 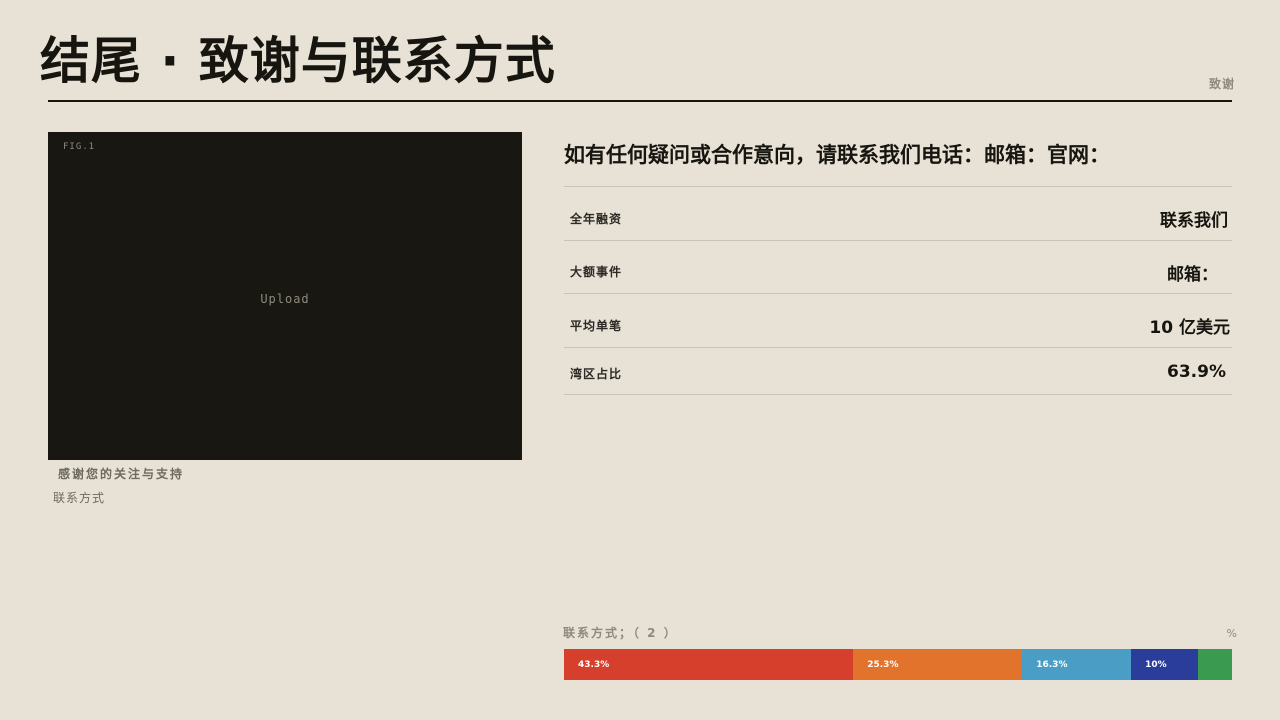 I want to click on page-title: 结尾 · 致谢与联系方式, so click(x=298, y=61).